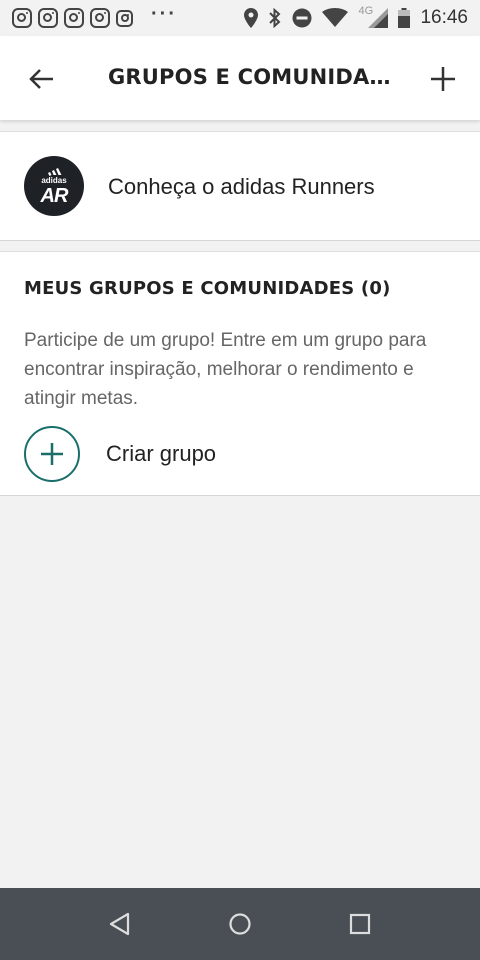 The height and width of the screenshot is (960, 480). Describe the element at coordinates (302, 18) in the screenshot. I see `do-not-disturb-icon` at that location.